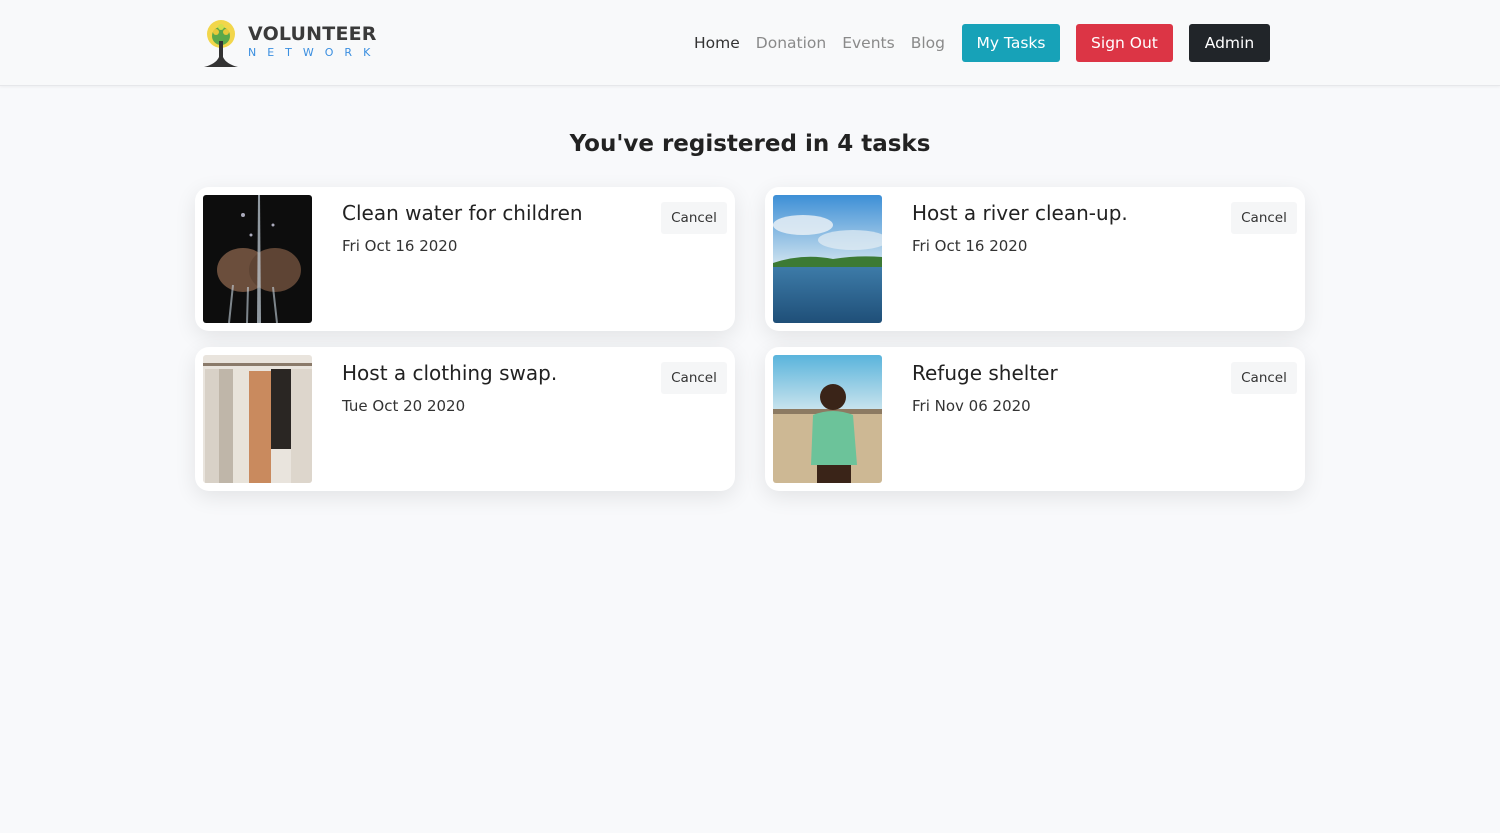 The width and height of the screenshot is (1500, 833). Describe the element at coordinates (462, 213) in the screenshot. I see `task-title: Clean water for children` at that location.